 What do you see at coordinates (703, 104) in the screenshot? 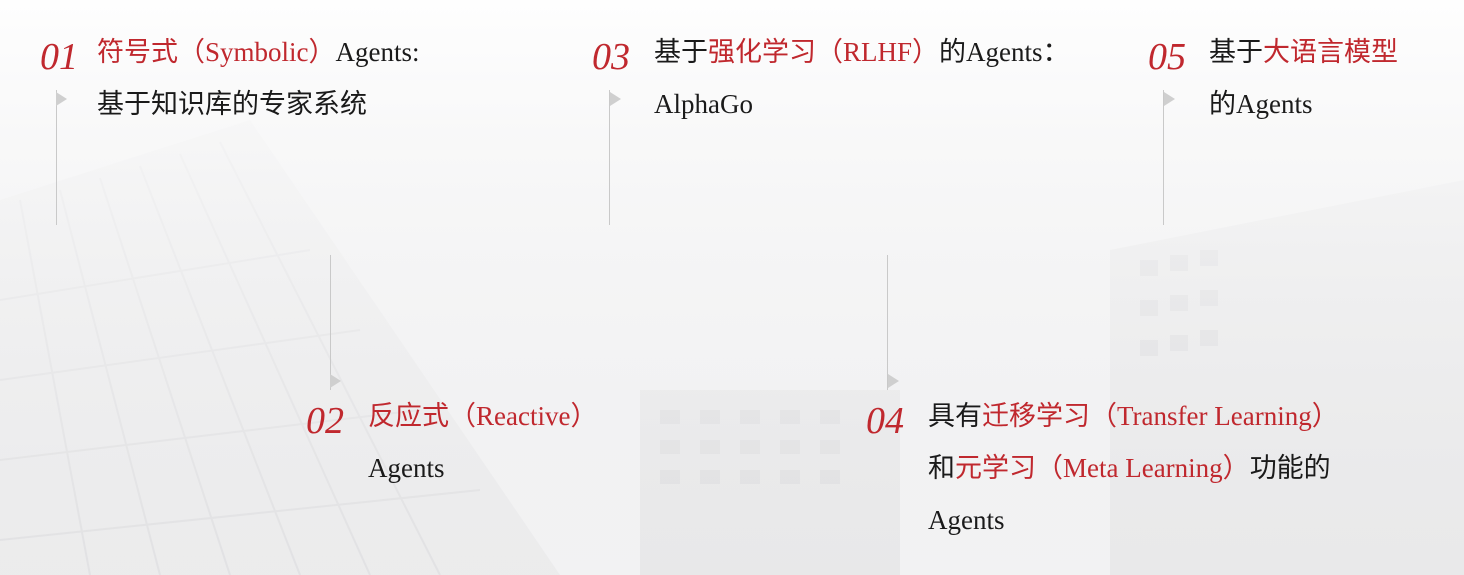
I see `text-line-2: AlphaGo` at bounding box center [703, 104].